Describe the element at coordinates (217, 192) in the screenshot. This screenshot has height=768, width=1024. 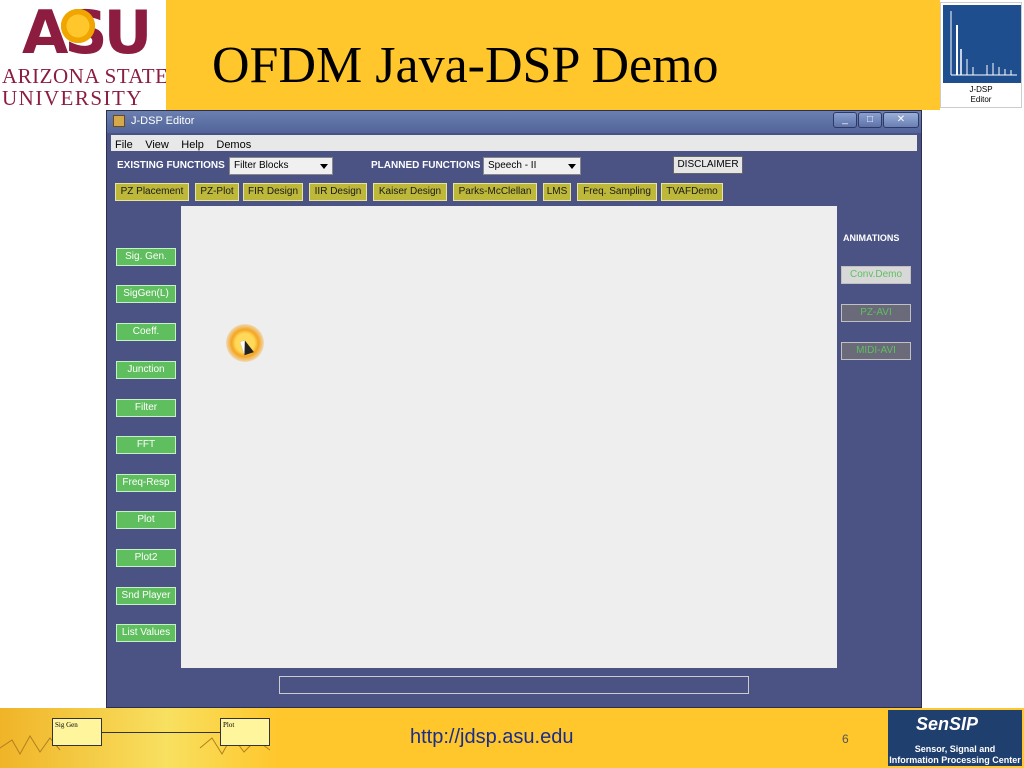
I see `pz-plot-button: PZ-Plot` at that location.